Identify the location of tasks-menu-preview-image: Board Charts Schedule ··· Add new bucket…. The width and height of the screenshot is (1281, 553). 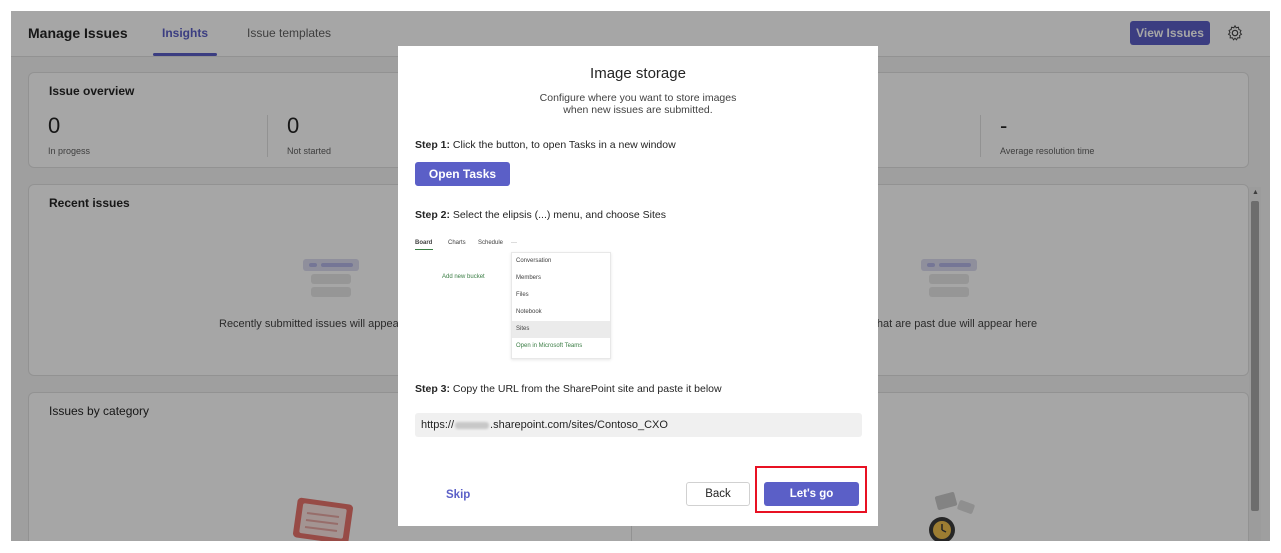
(515, 299).